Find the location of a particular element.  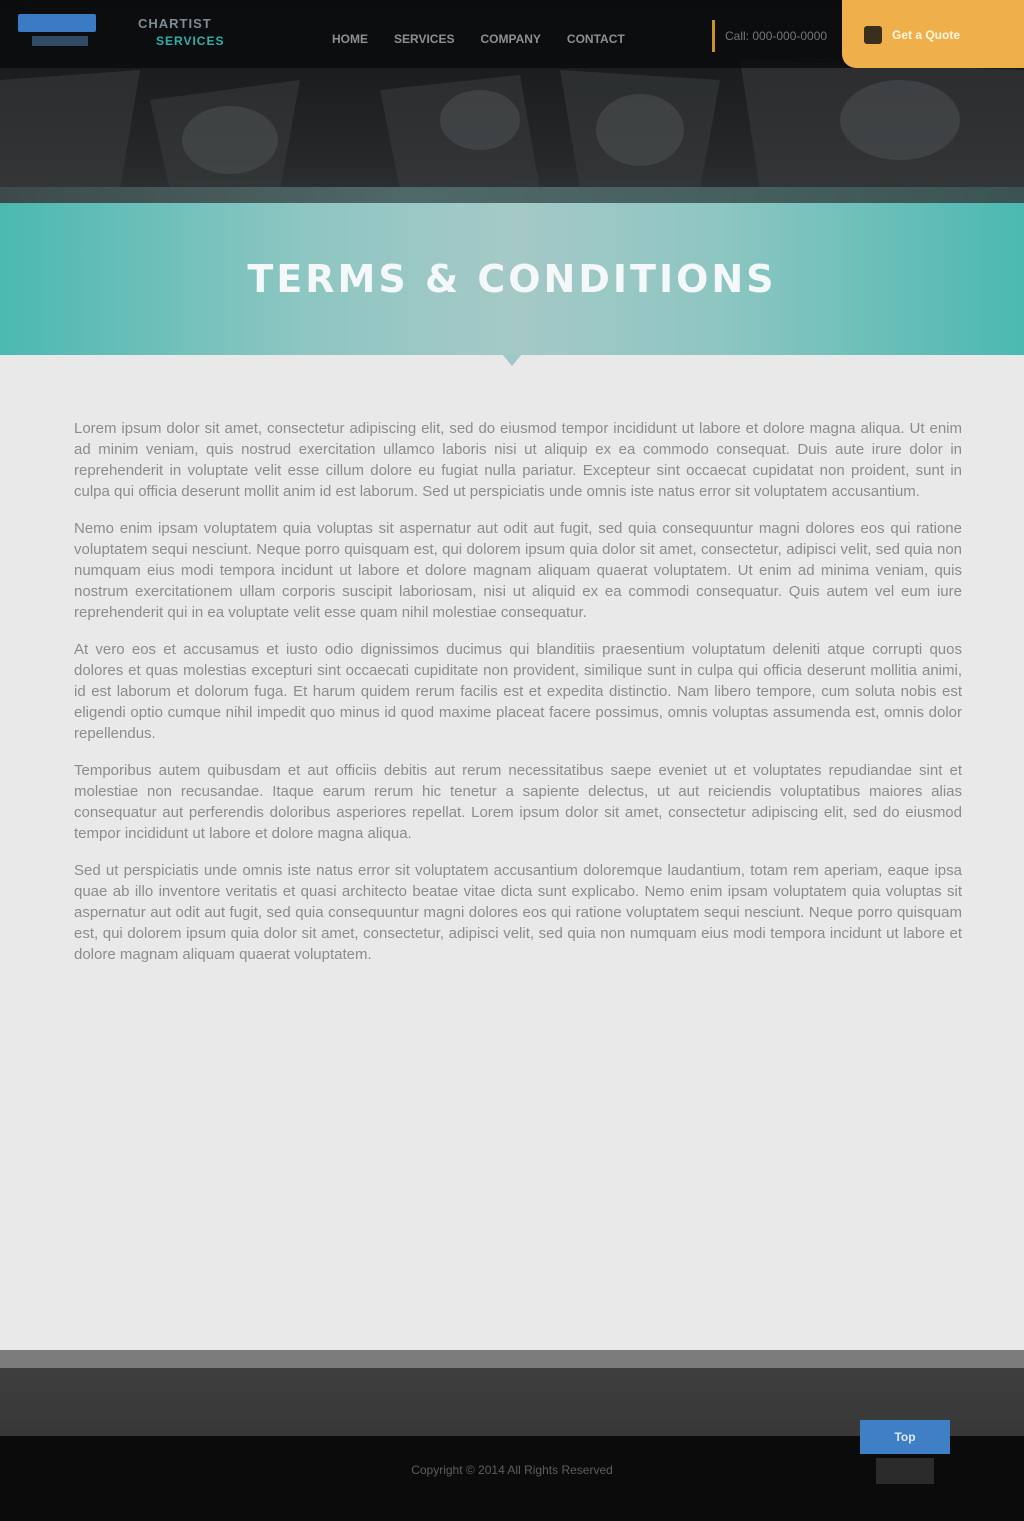

get-quote-button: Get a Quote is located at coordinates (933, 34).